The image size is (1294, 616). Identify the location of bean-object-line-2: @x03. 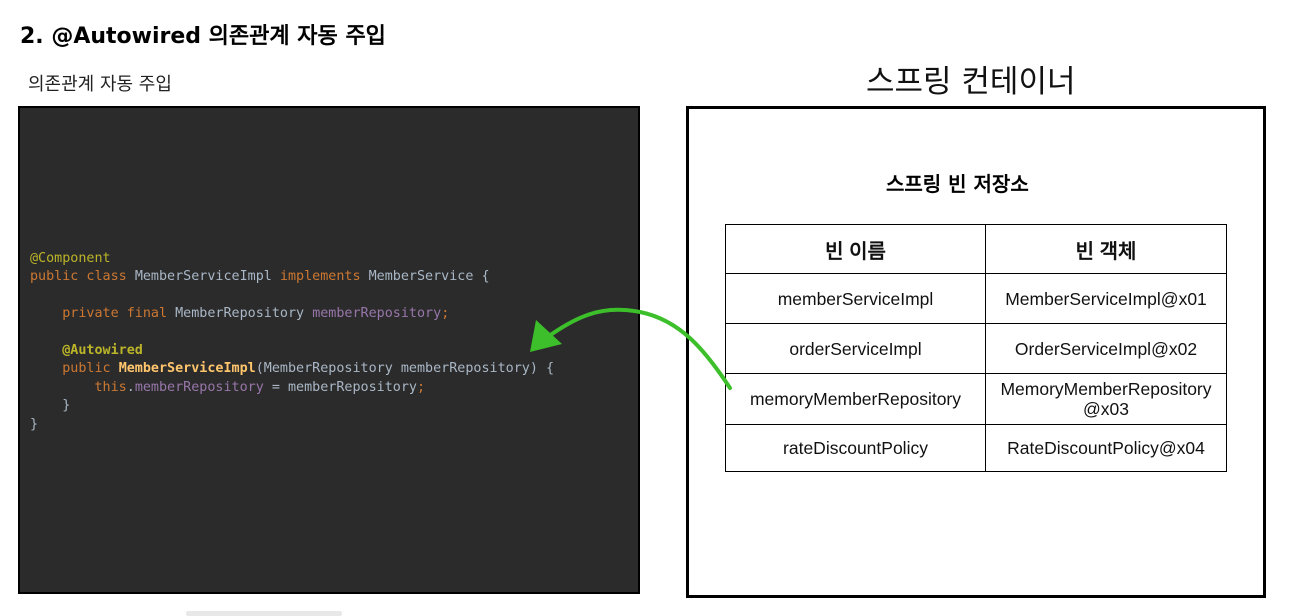
(1106, 409).